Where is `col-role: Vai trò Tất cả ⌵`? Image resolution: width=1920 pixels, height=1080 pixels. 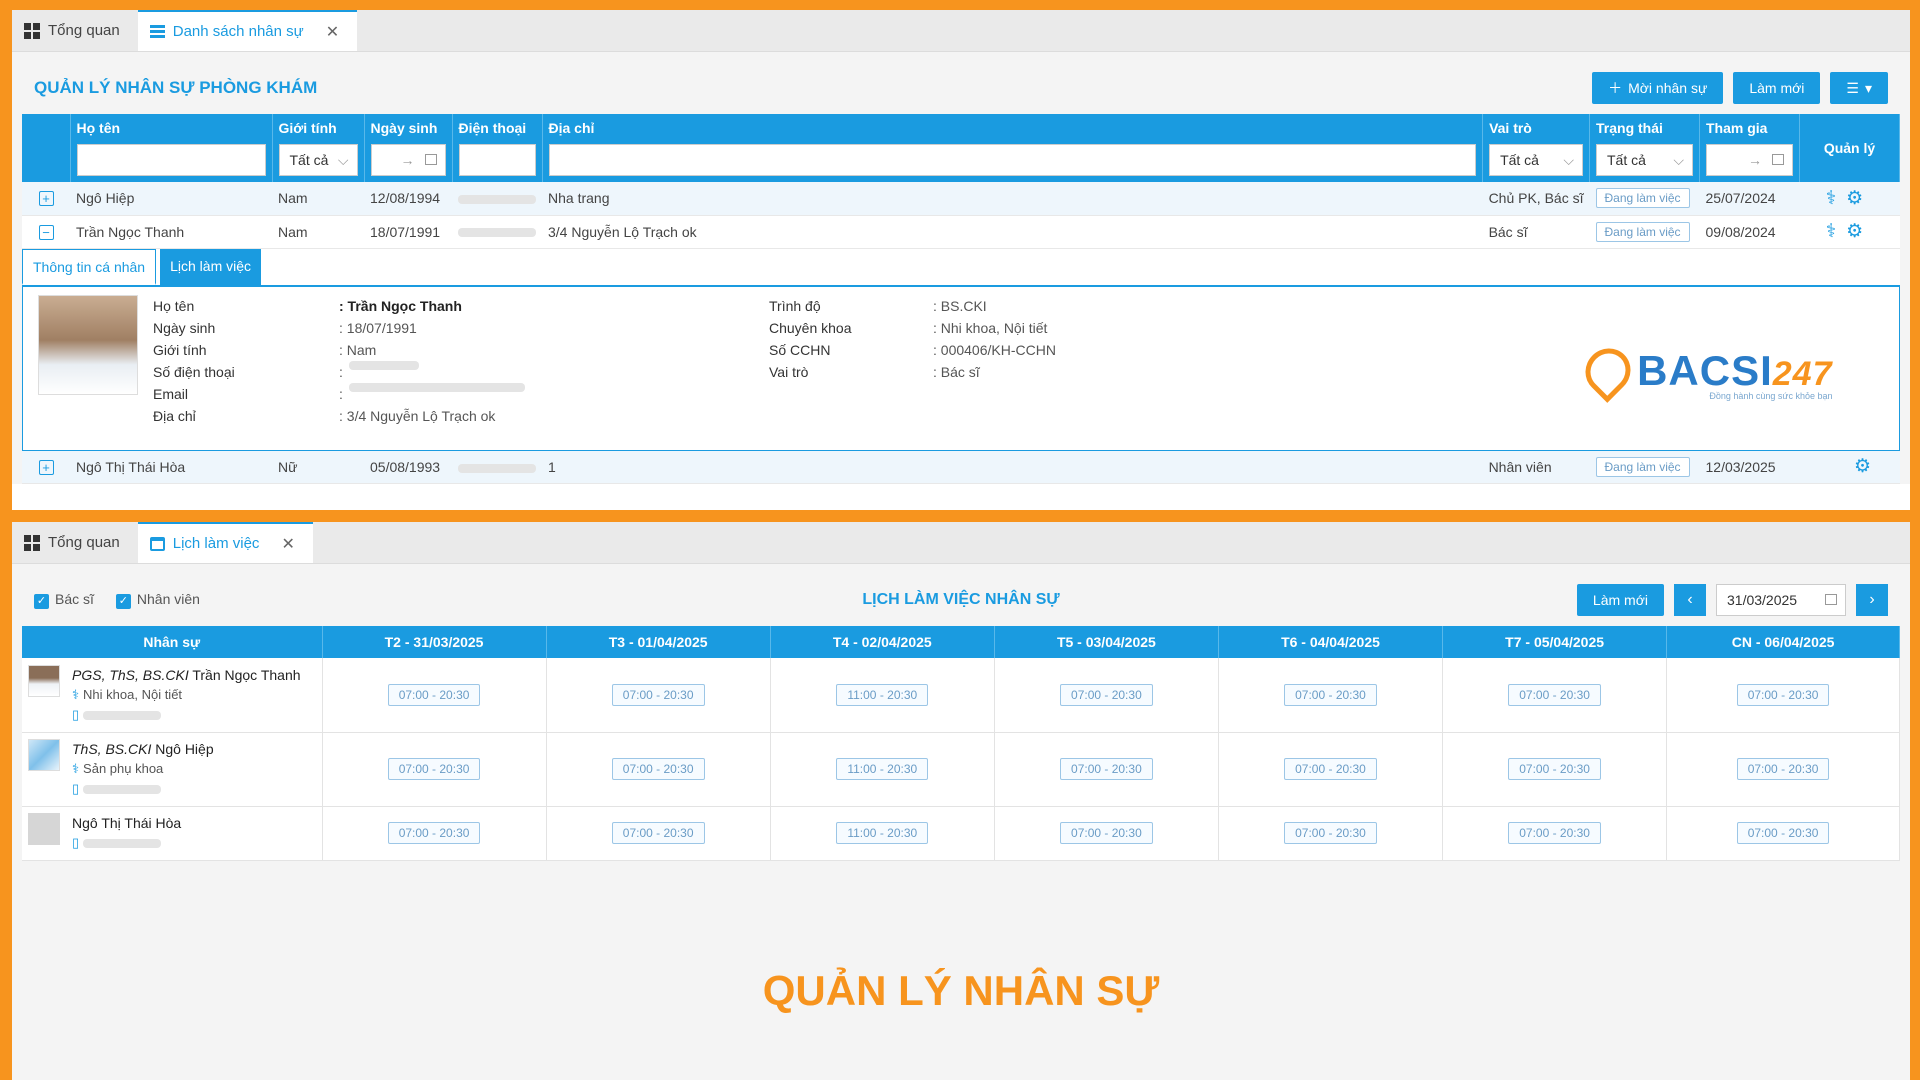
col-role: Vai trò Tất cả ⌵ is located at coordinates (1536, 148).